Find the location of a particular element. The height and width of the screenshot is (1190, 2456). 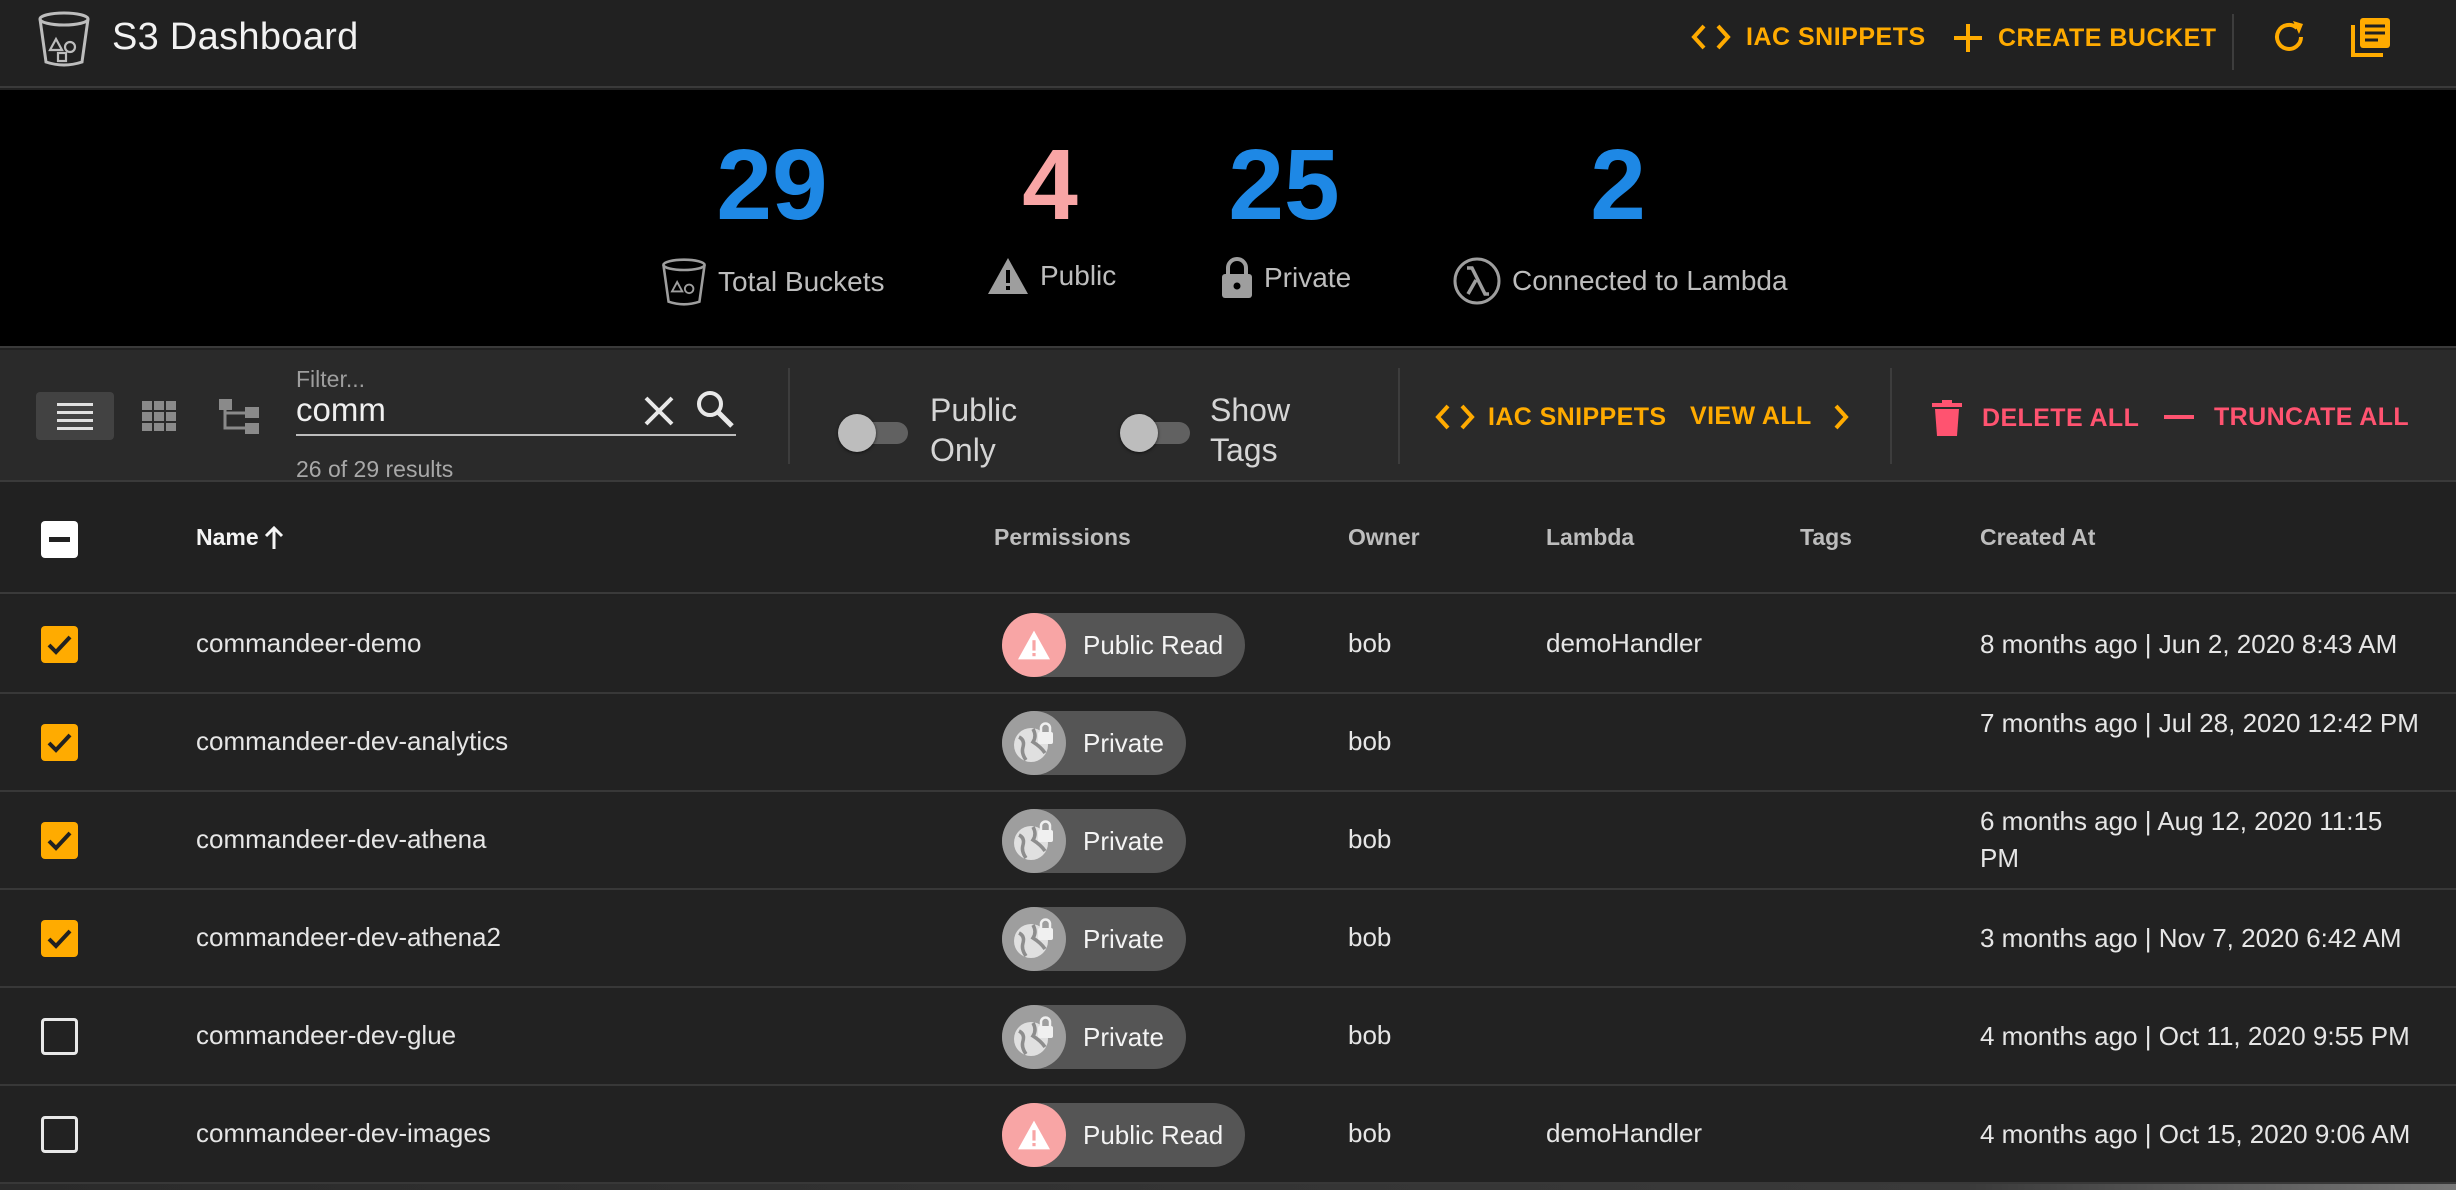

public-stat: Public is located at coordinates (1051, 276).